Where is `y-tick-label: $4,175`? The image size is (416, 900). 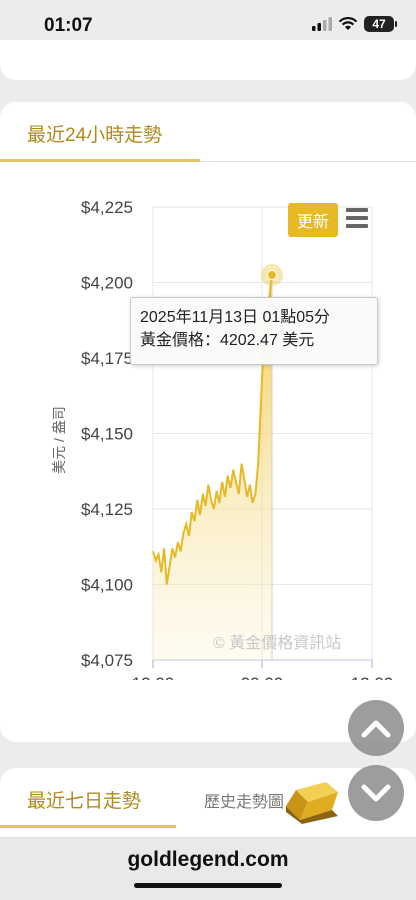
y-tick-label: $4,175 is located at coordinates (107, 358).